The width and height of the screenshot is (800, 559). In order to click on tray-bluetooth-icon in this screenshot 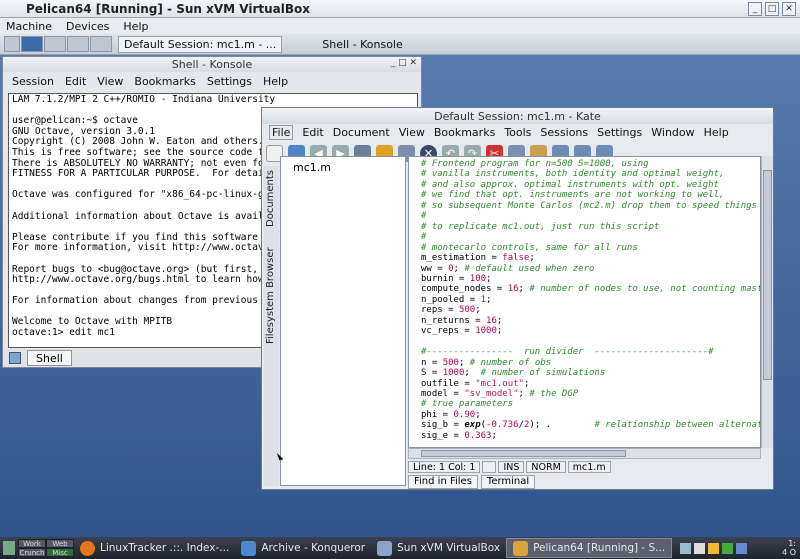, I will do `click(742, 548)`.